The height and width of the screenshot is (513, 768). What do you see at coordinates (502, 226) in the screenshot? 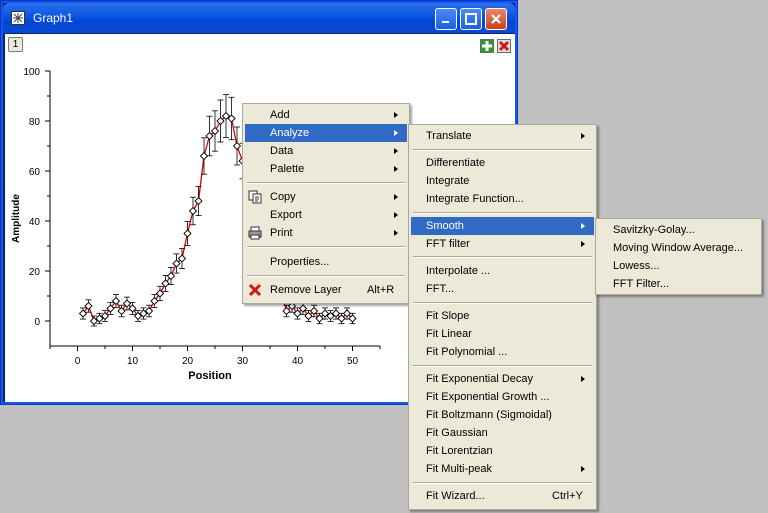
I see `menu-item-smooth: Smooth` at bounding box center [502, 226].